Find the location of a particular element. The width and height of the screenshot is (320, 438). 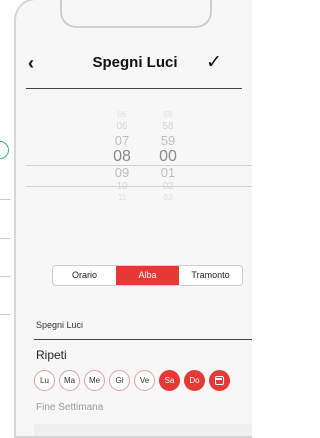

minute-value: 02 is located at coordinates (168, 186).